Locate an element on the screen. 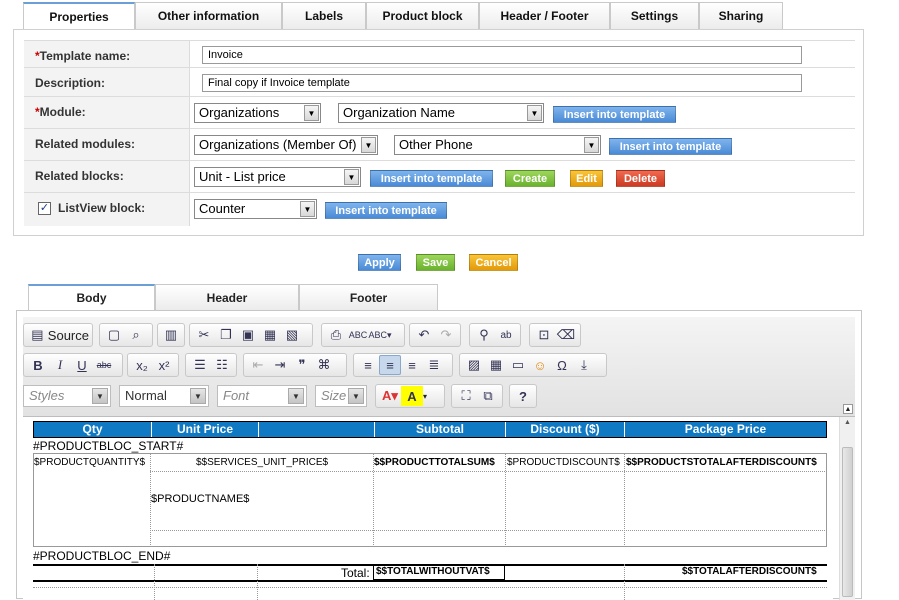  tab-body: Body is located at coordinates (91, 297).